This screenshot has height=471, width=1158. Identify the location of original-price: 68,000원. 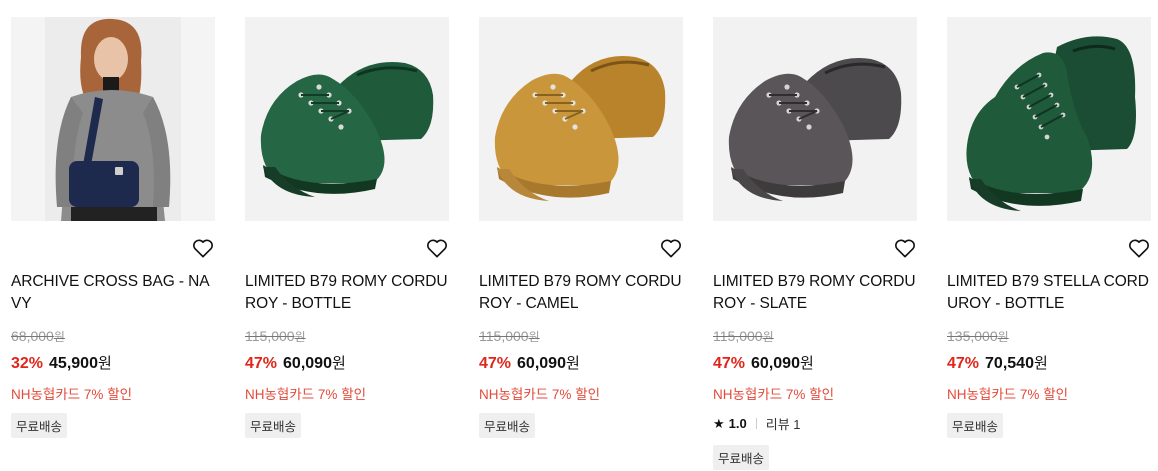
(38, 336).